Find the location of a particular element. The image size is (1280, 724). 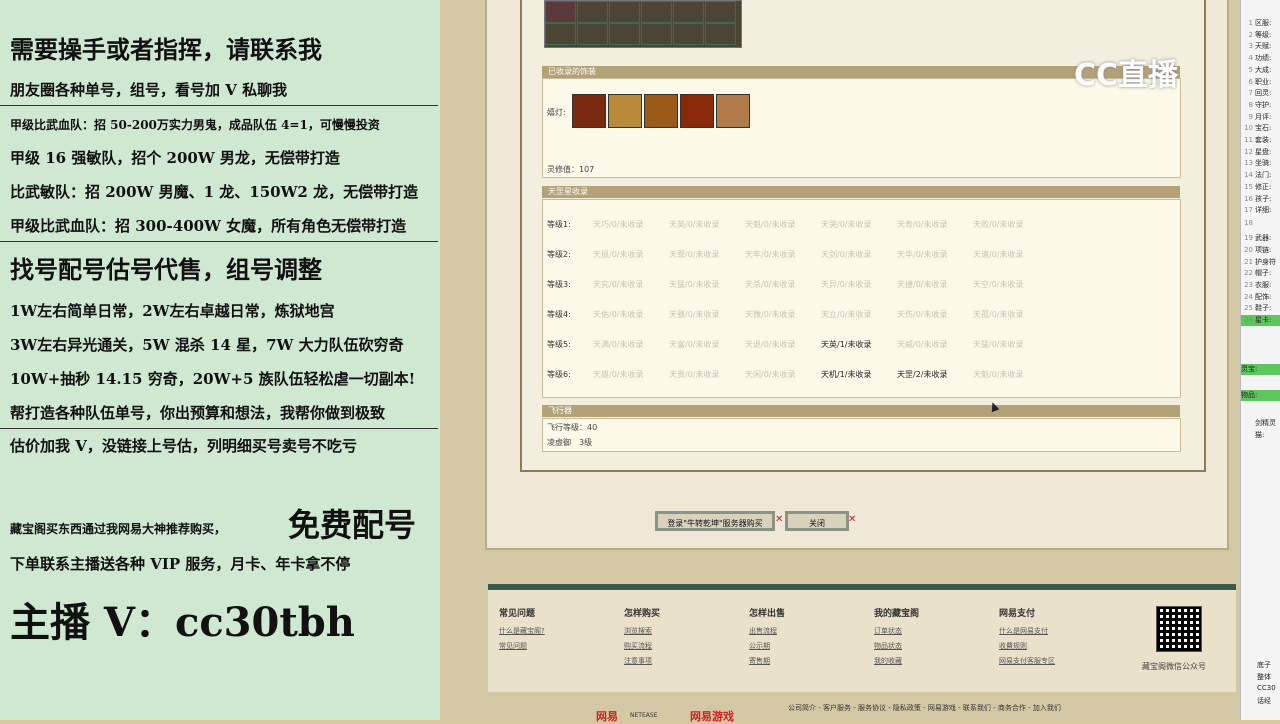

footer-link: 寄售期 is located at coordinates (759, 661).